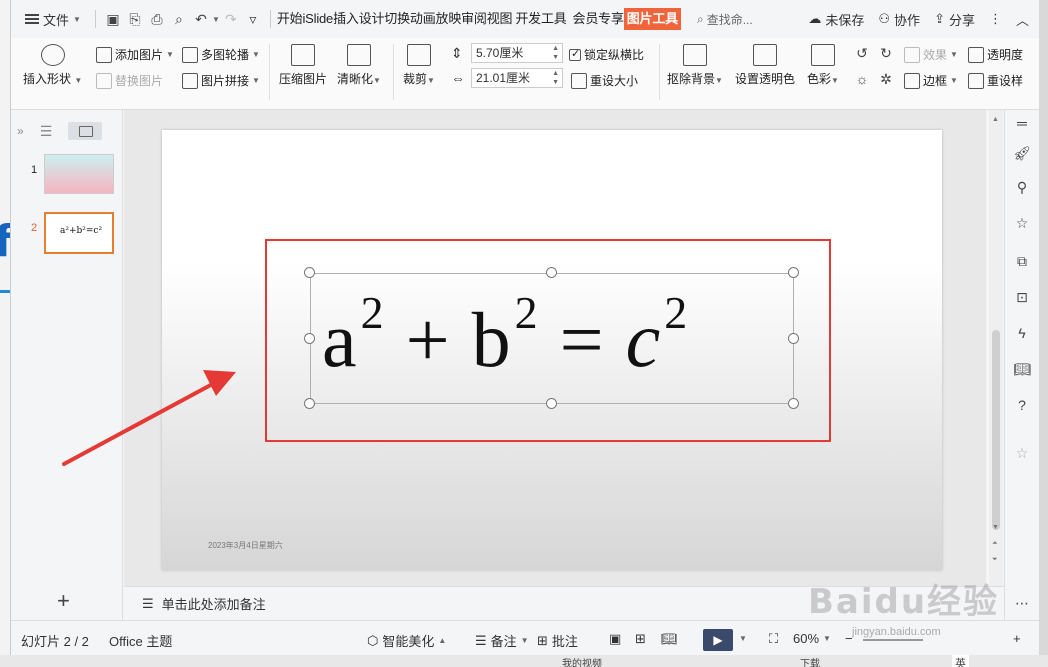  I want to click on customize-quick-access-icon: ▿, so click(253, 19).